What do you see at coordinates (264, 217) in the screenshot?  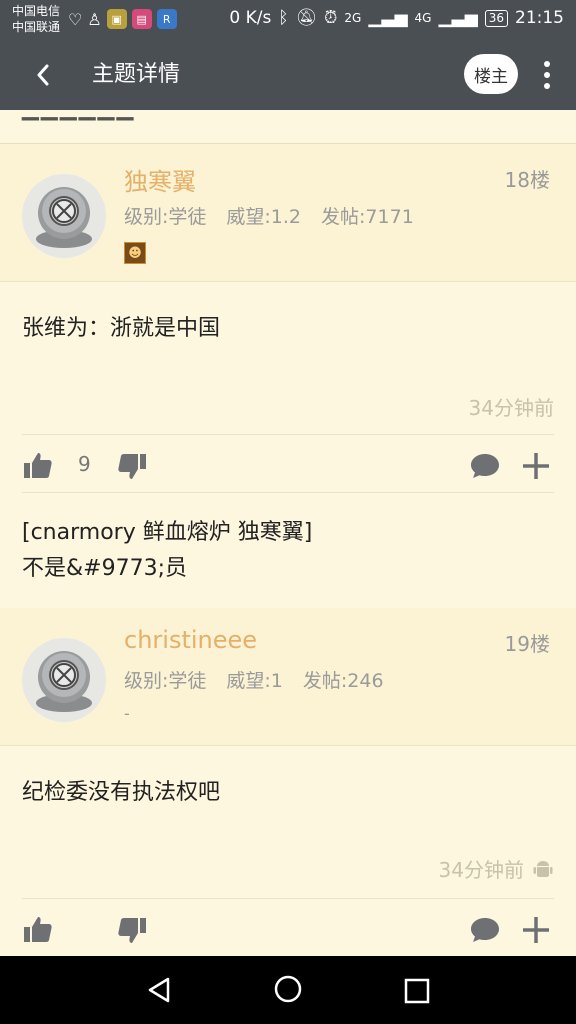 I see `user-reputation: 威望:1.2` at bounding box center [264, 217].